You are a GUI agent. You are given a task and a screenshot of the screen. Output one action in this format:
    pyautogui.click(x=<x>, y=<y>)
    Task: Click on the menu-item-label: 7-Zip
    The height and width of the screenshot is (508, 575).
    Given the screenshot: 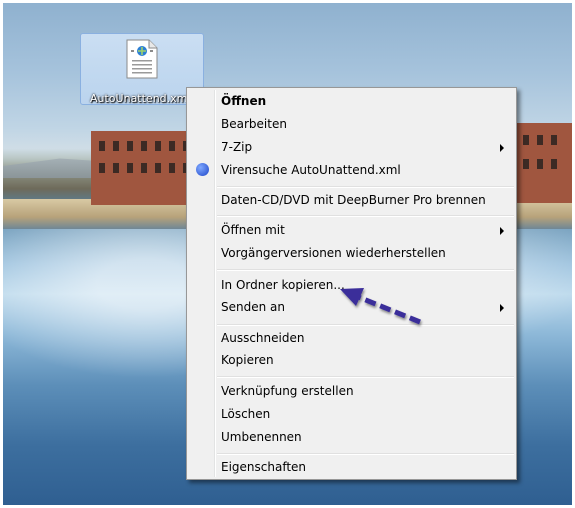 What is the action you would take?
    pyautogui.click(x=237, y=147)
    